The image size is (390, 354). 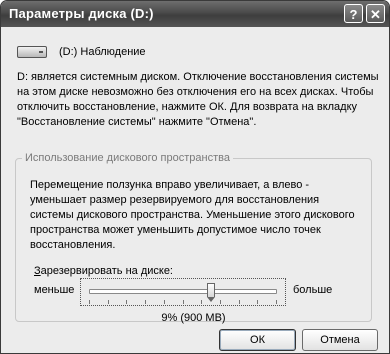 What do you see at coordinates (54, 290) in the screenshot?
I see `less-label: меньше` at bounding box center [54, 290].